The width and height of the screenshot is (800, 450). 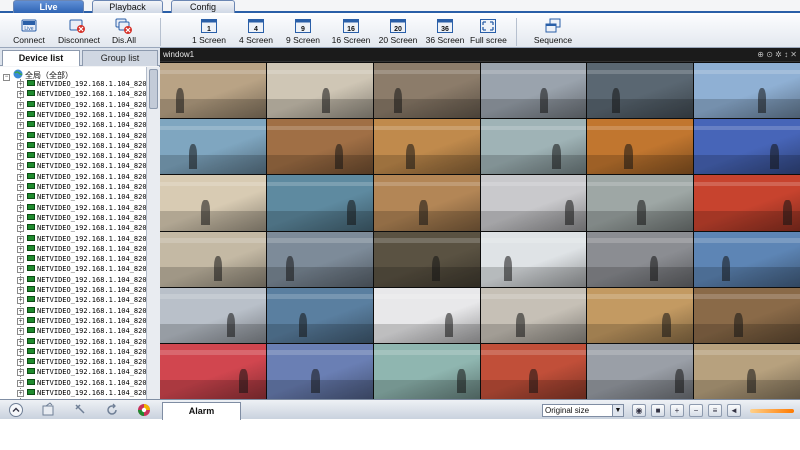 I want to click on color-wheel-icon, so click(x=144, y=410).